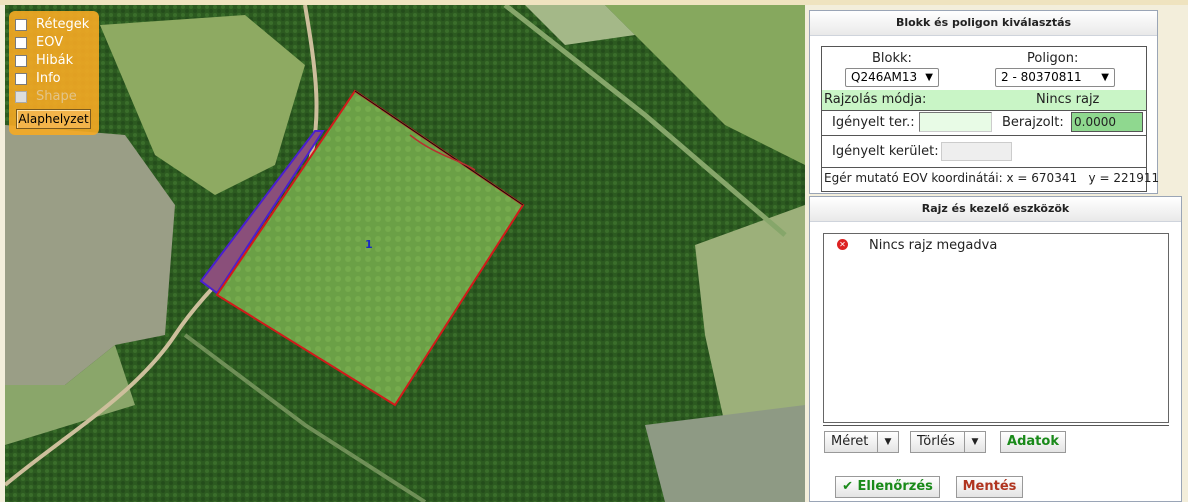 This screenshot has height=502, width=1188. Describe the element at coordinates (884, 77) in the screenshot. I see `blokk-value: Q246AM13` at that location.